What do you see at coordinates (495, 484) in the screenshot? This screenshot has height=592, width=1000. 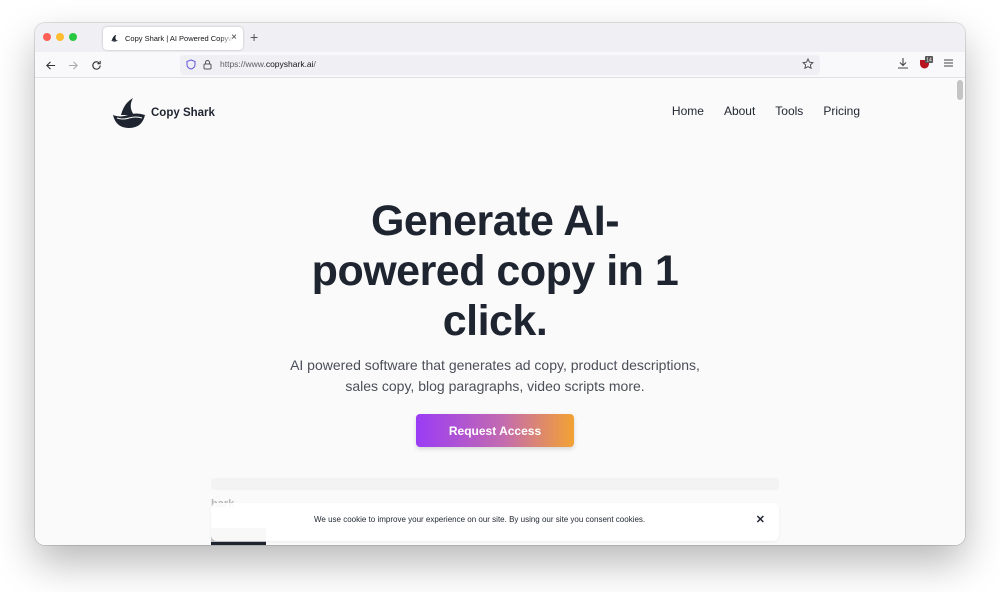 I see `preview-header-bar` at bounding box center [495, 484].